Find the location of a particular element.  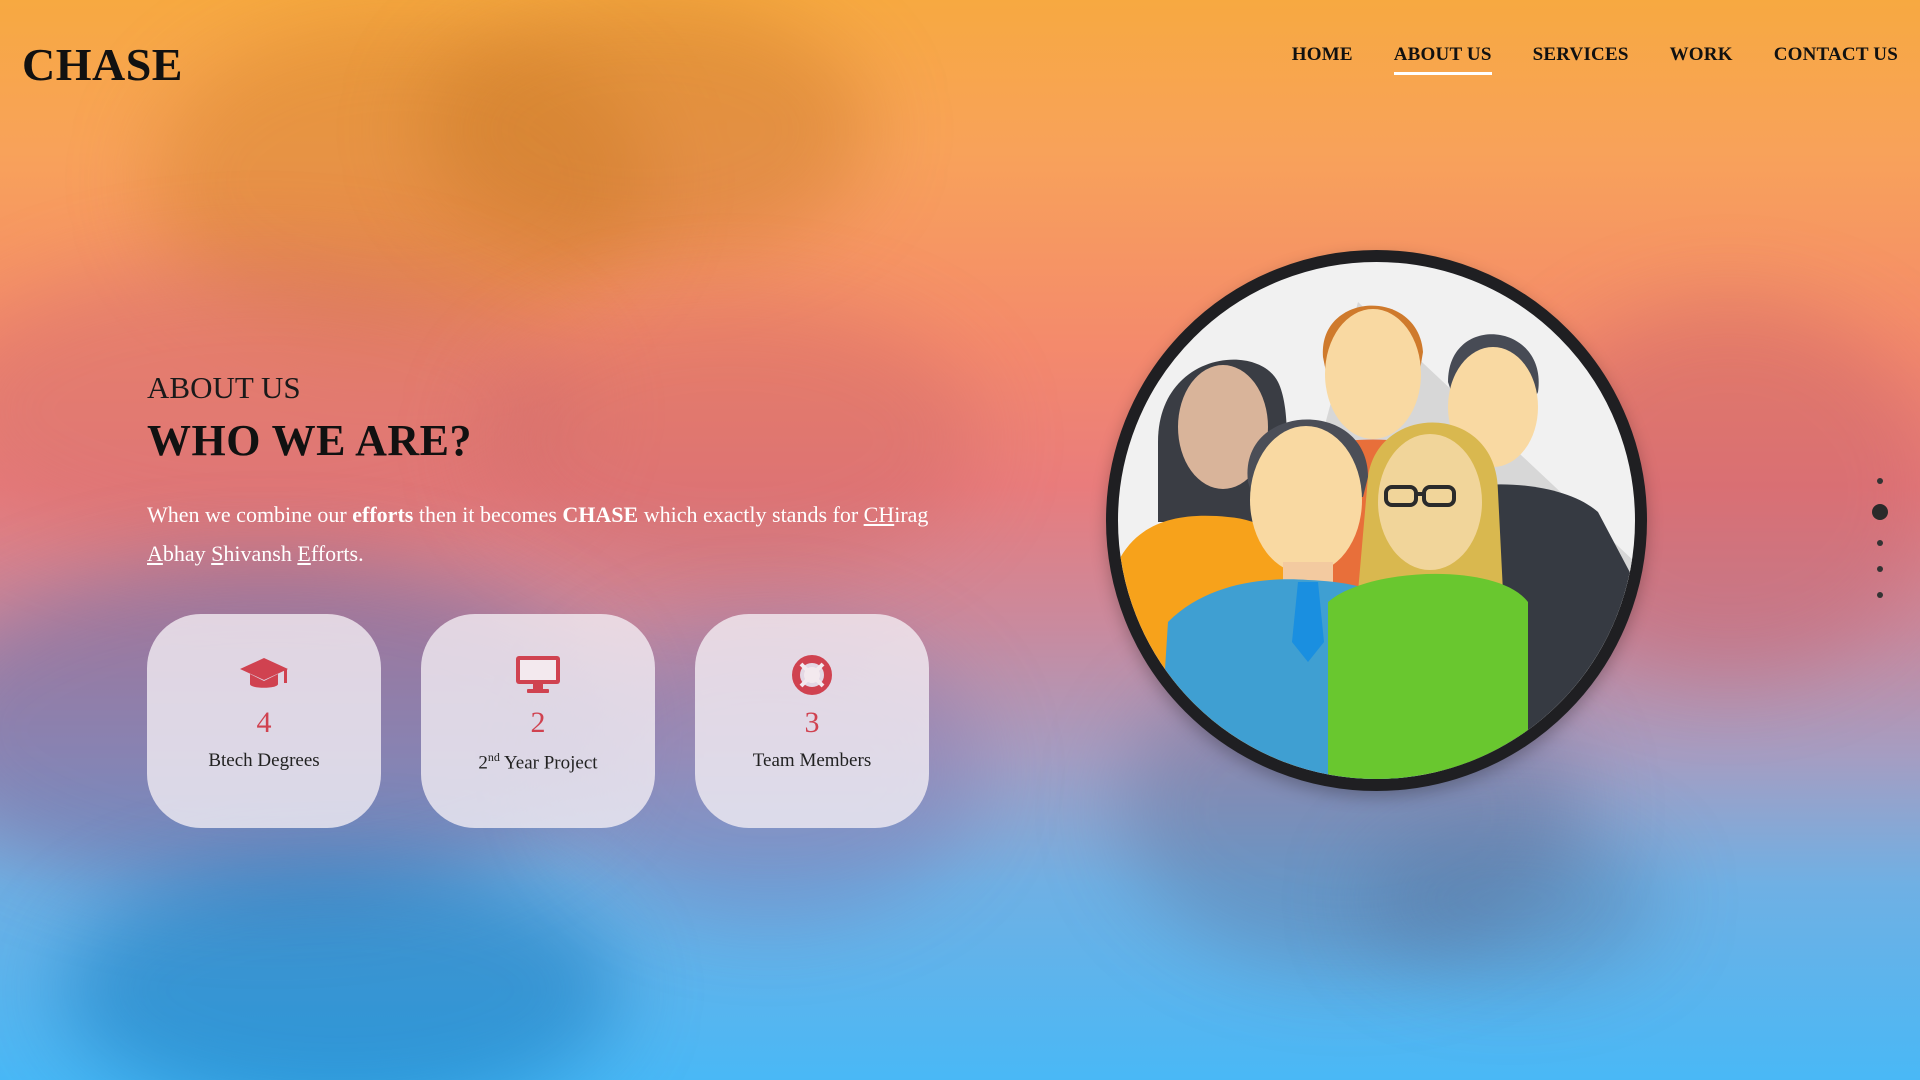

section-subtitle: ABOUT US is located at coordinates (224, 387).